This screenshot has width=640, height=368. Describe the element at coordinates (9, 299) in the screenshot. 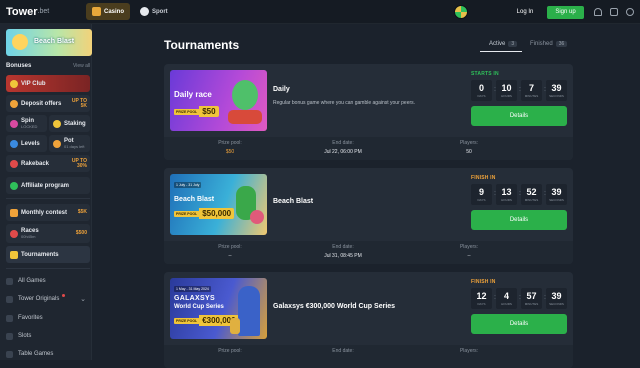

I see `tower-icon` at that location.